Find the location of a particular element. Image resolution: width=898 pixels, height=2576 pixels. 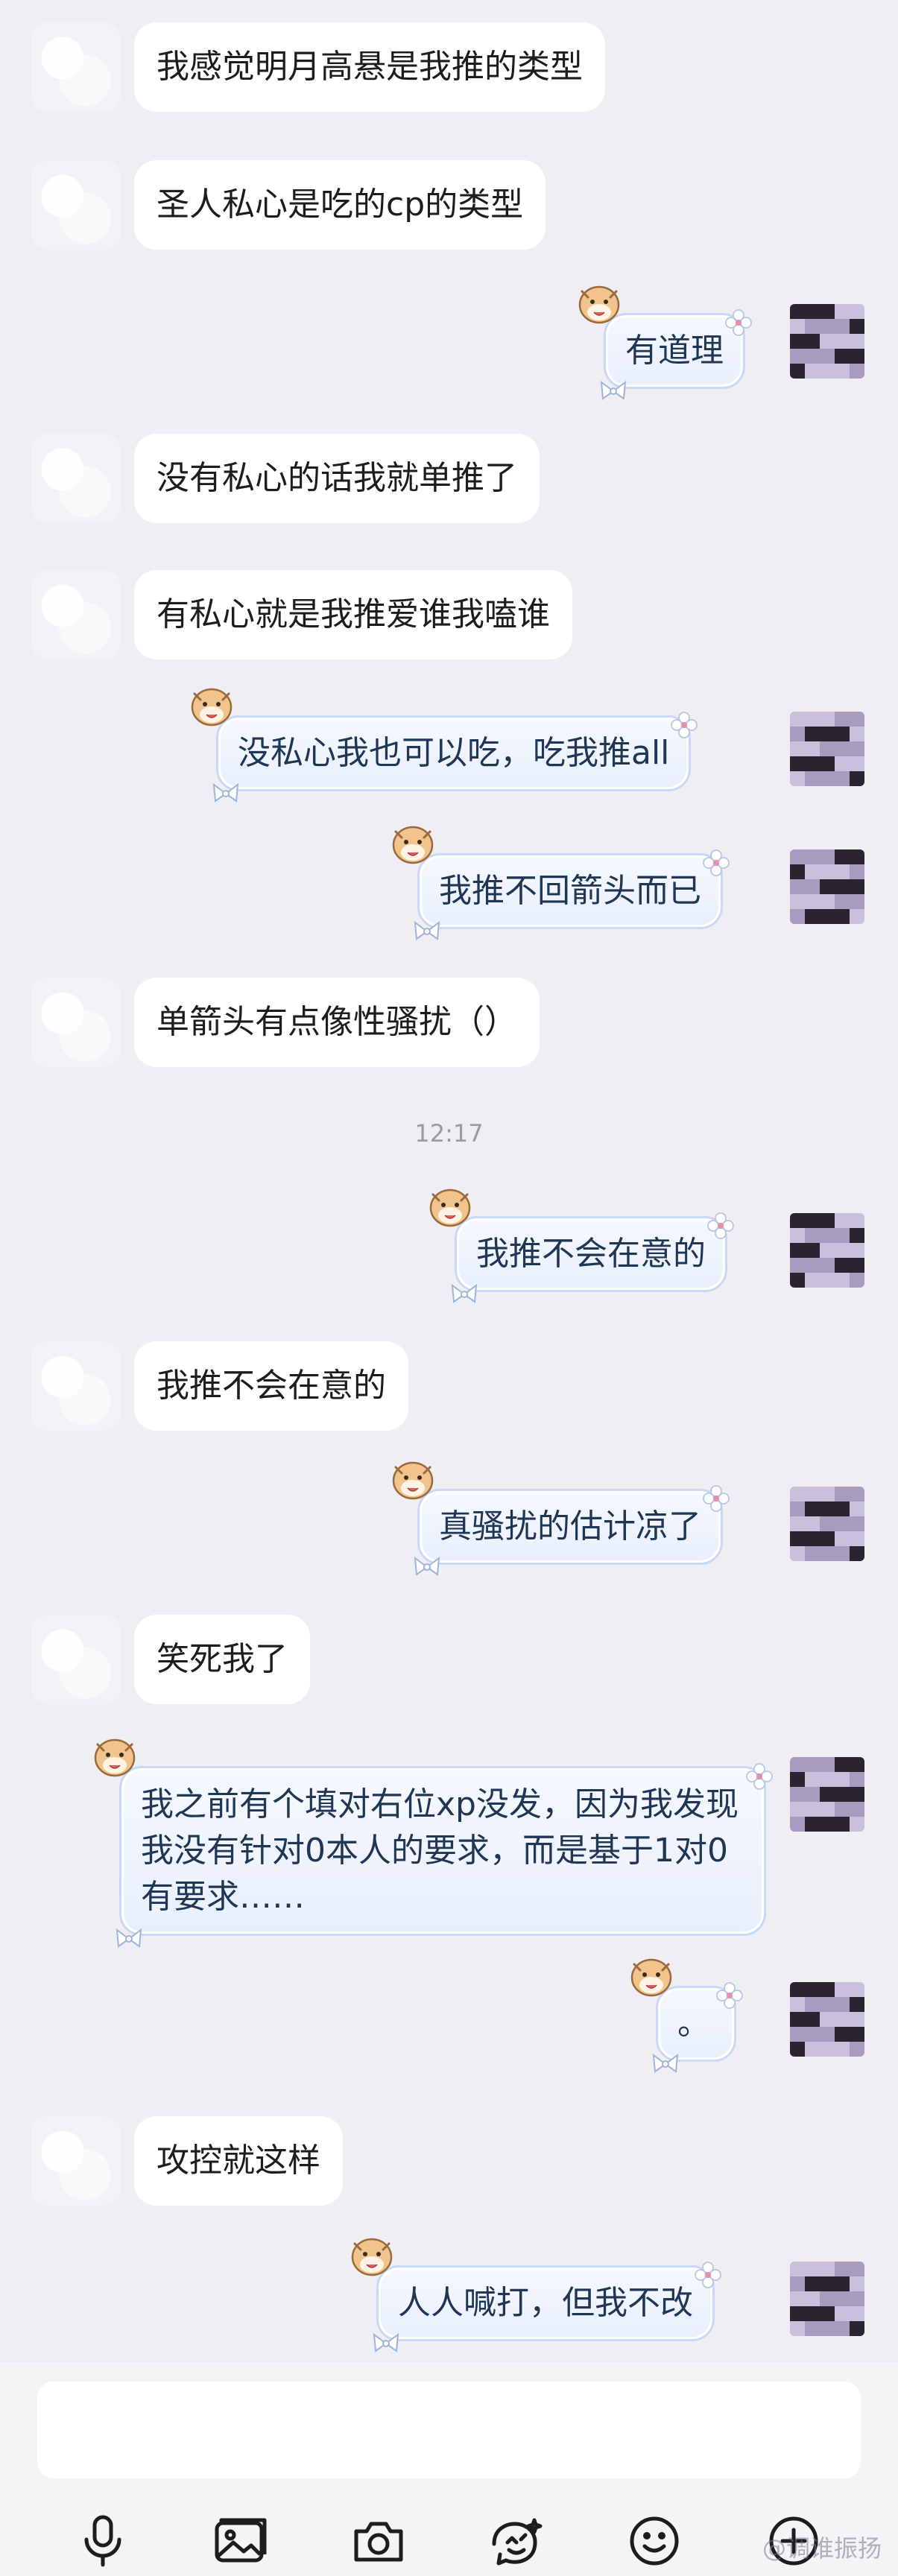

sticker-icon is located at coordinates (516, 2541).